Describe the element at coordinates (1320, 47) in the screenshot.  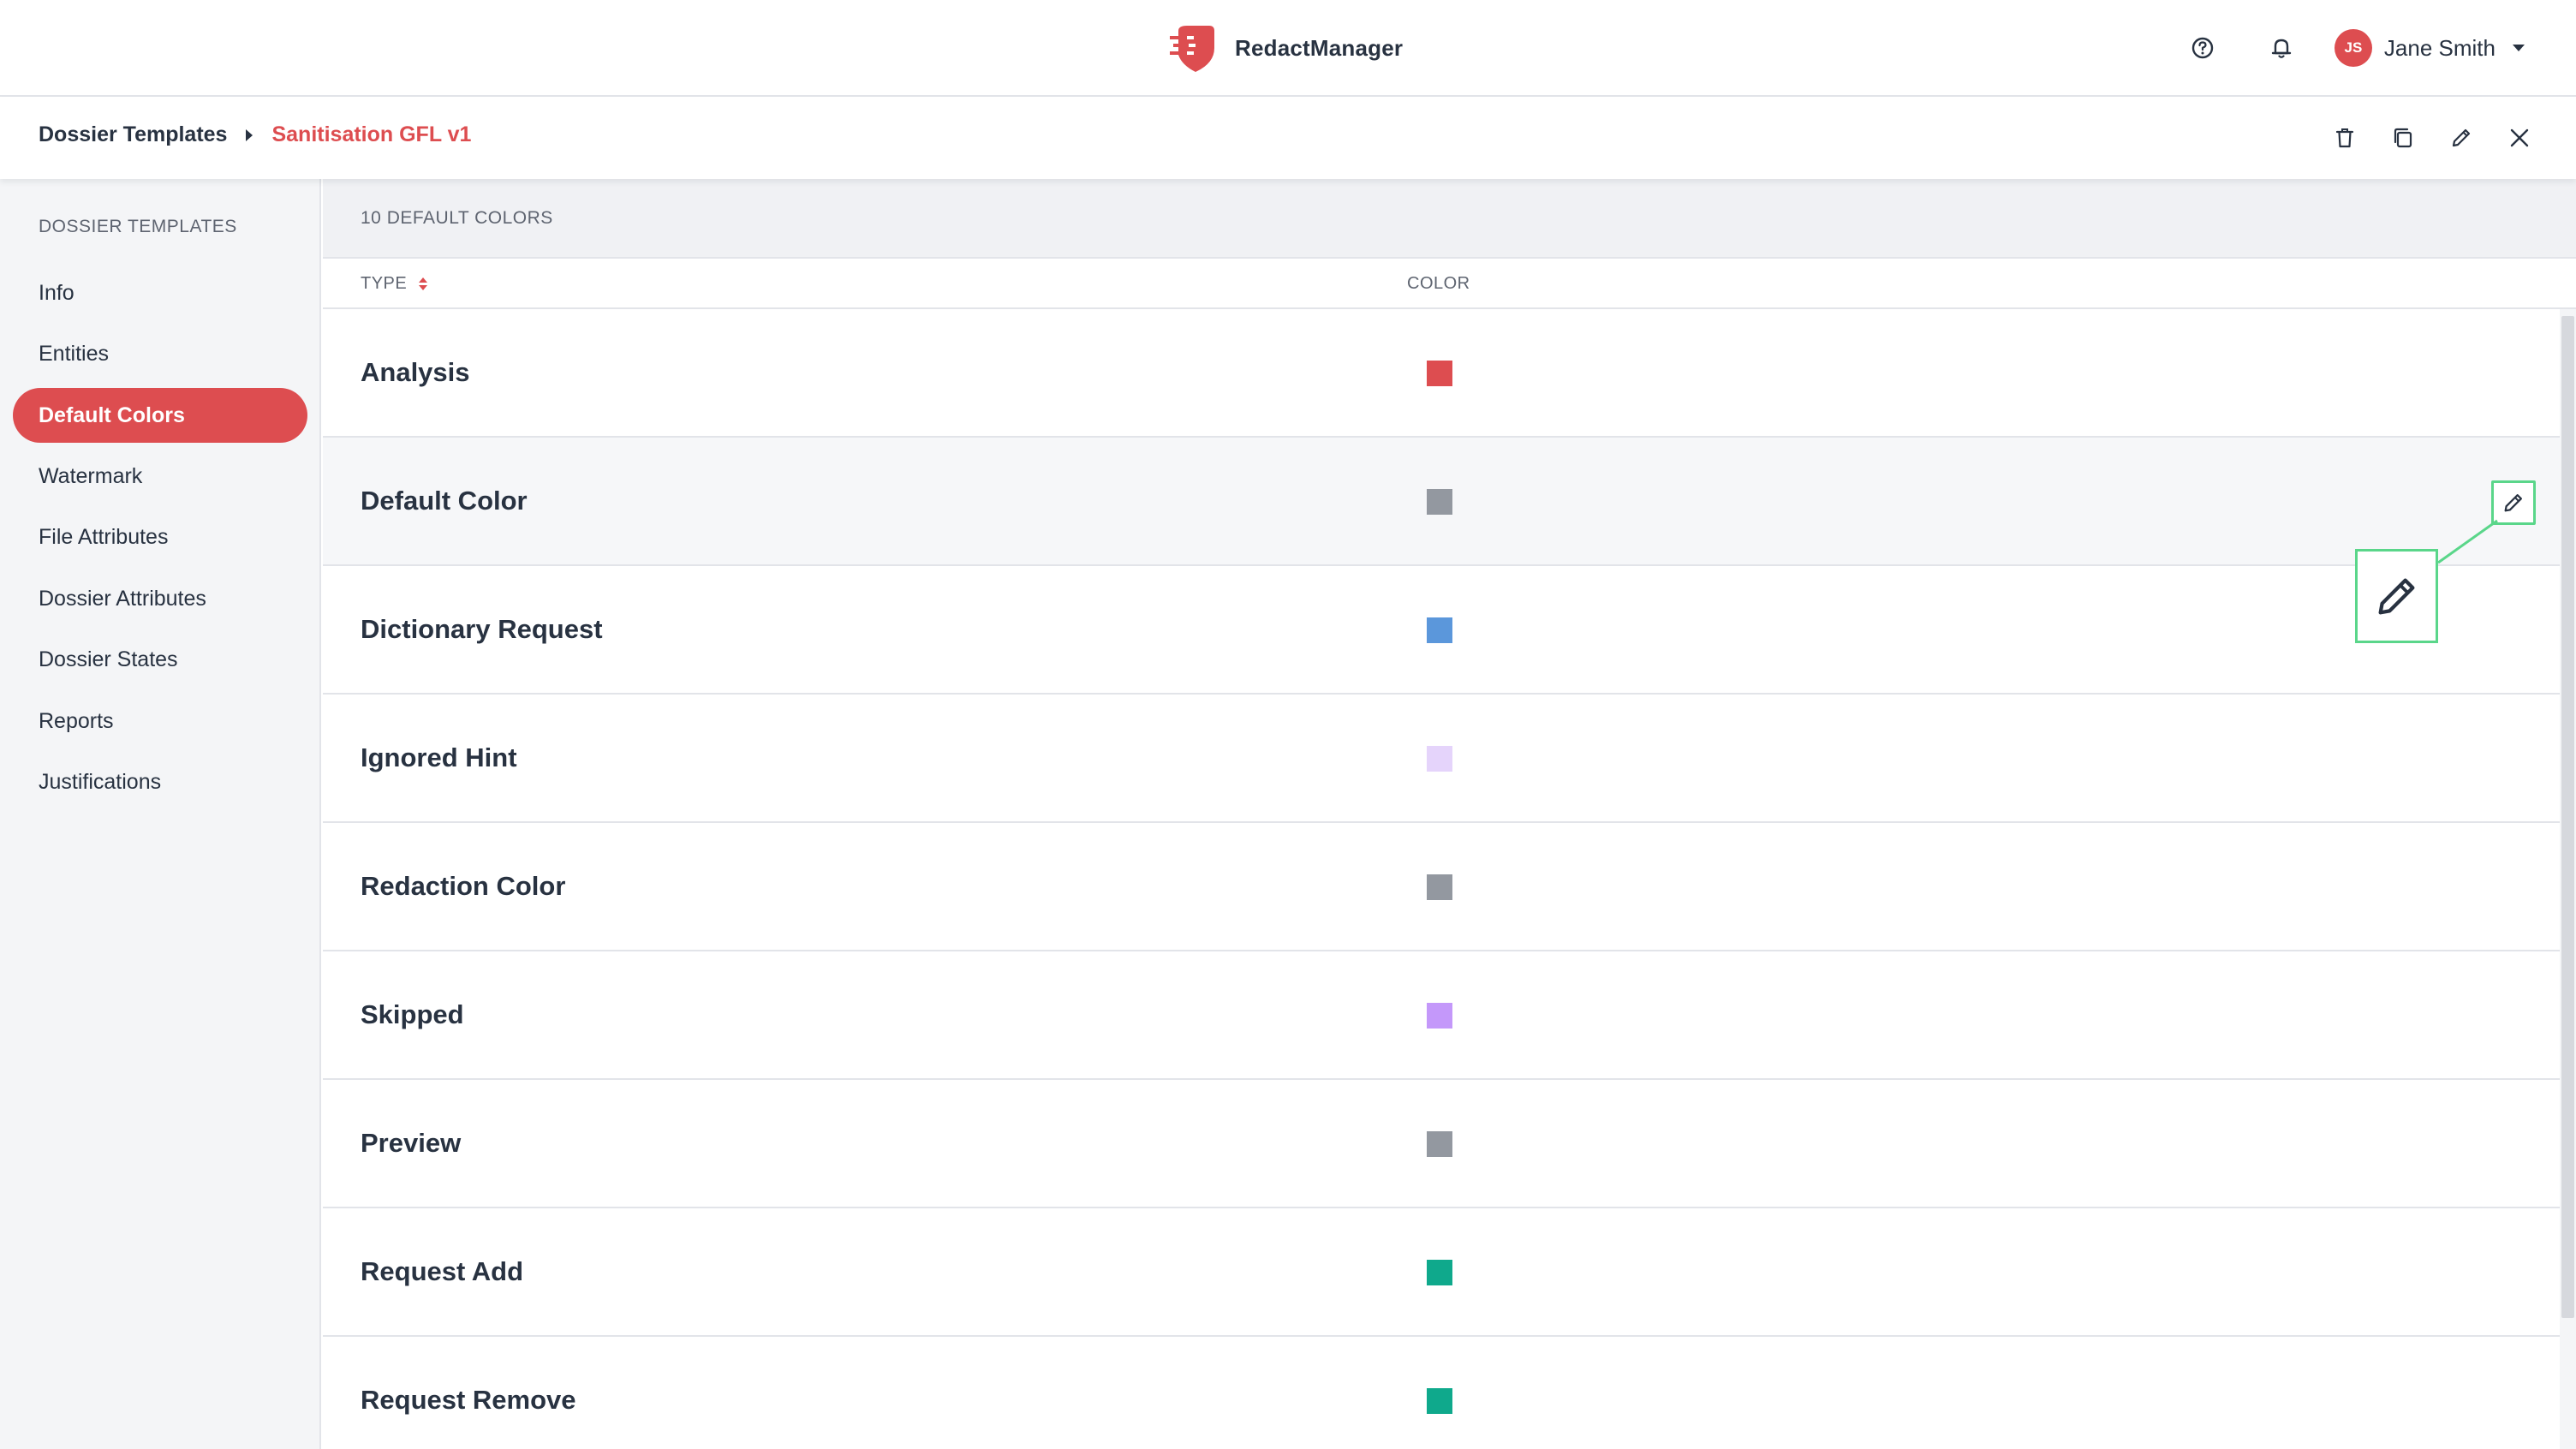
I see `app-name: RedactManager` at that location.